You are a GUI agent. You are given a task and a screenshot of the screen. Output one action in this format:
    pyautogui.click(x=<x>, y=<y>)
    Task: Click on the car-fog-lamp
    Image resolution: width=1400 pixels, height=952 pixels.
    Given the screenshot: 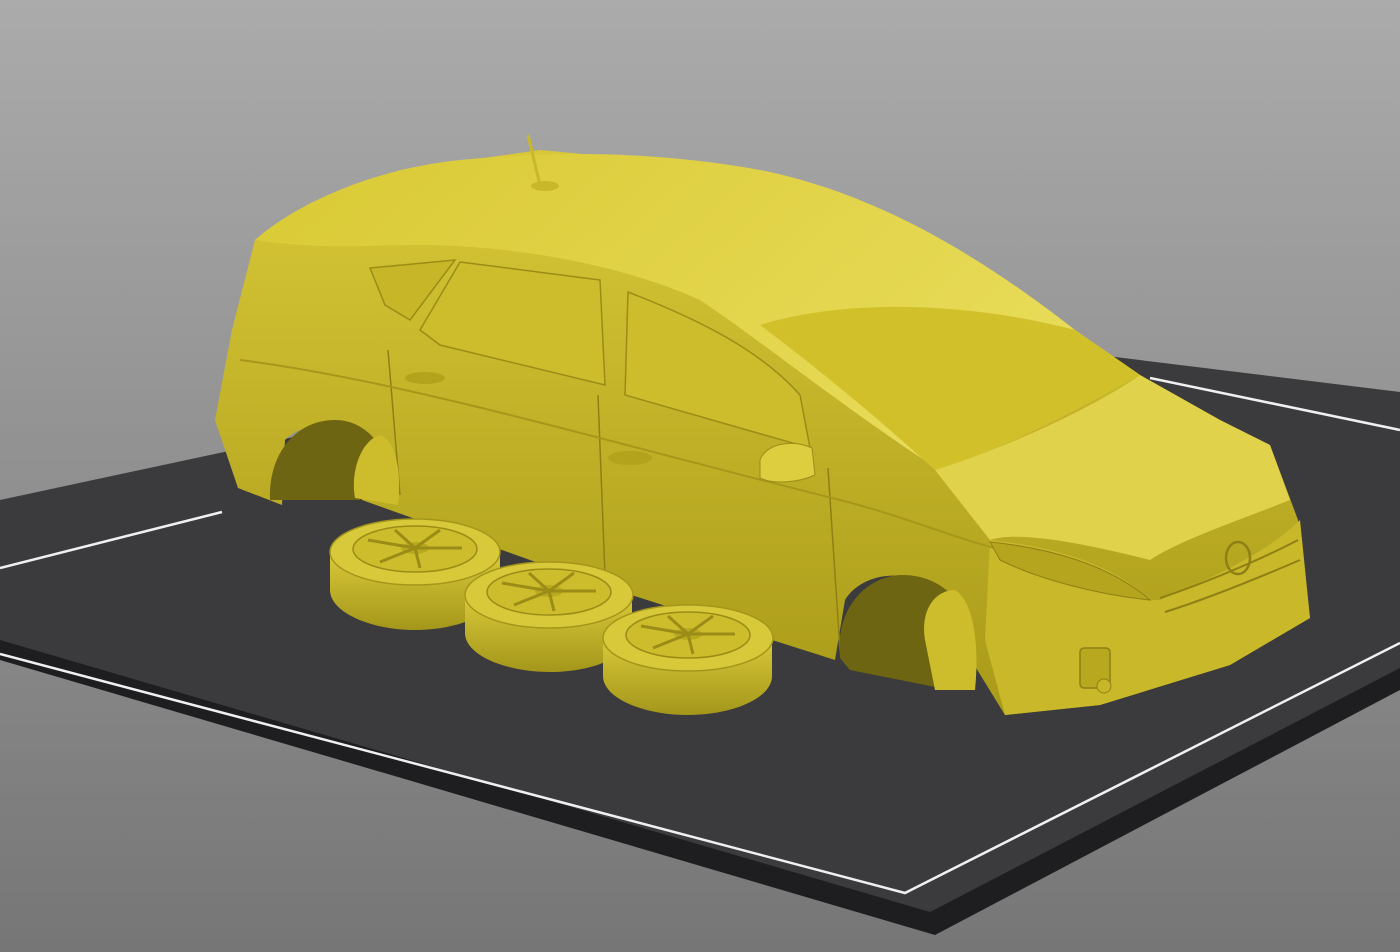 What is the action you would take?
    pyautogui.click(x=1104, y=686)
    